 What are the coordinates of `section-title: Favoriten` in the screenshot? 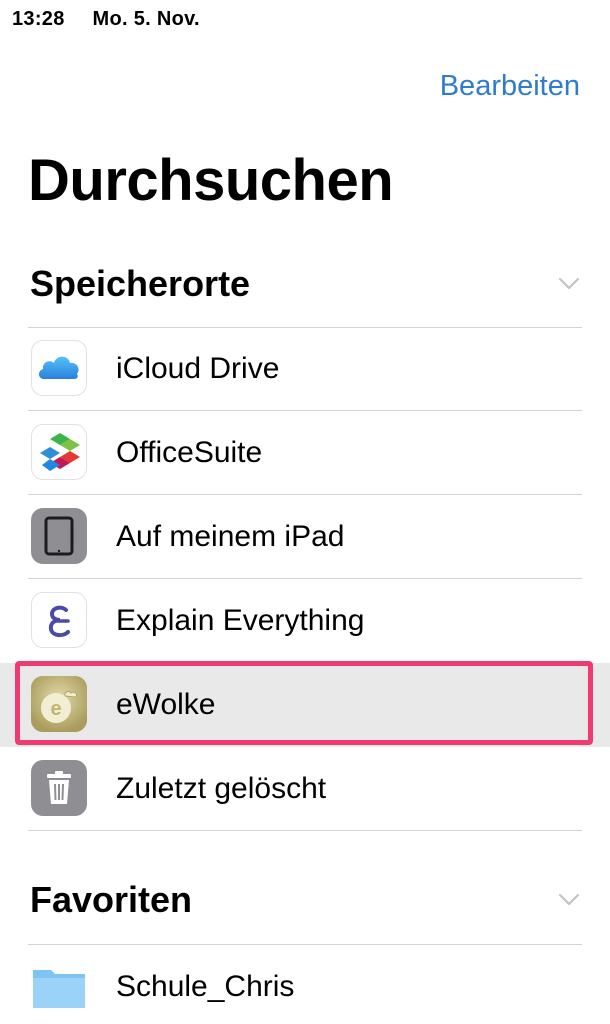 It's located at (111, 899).